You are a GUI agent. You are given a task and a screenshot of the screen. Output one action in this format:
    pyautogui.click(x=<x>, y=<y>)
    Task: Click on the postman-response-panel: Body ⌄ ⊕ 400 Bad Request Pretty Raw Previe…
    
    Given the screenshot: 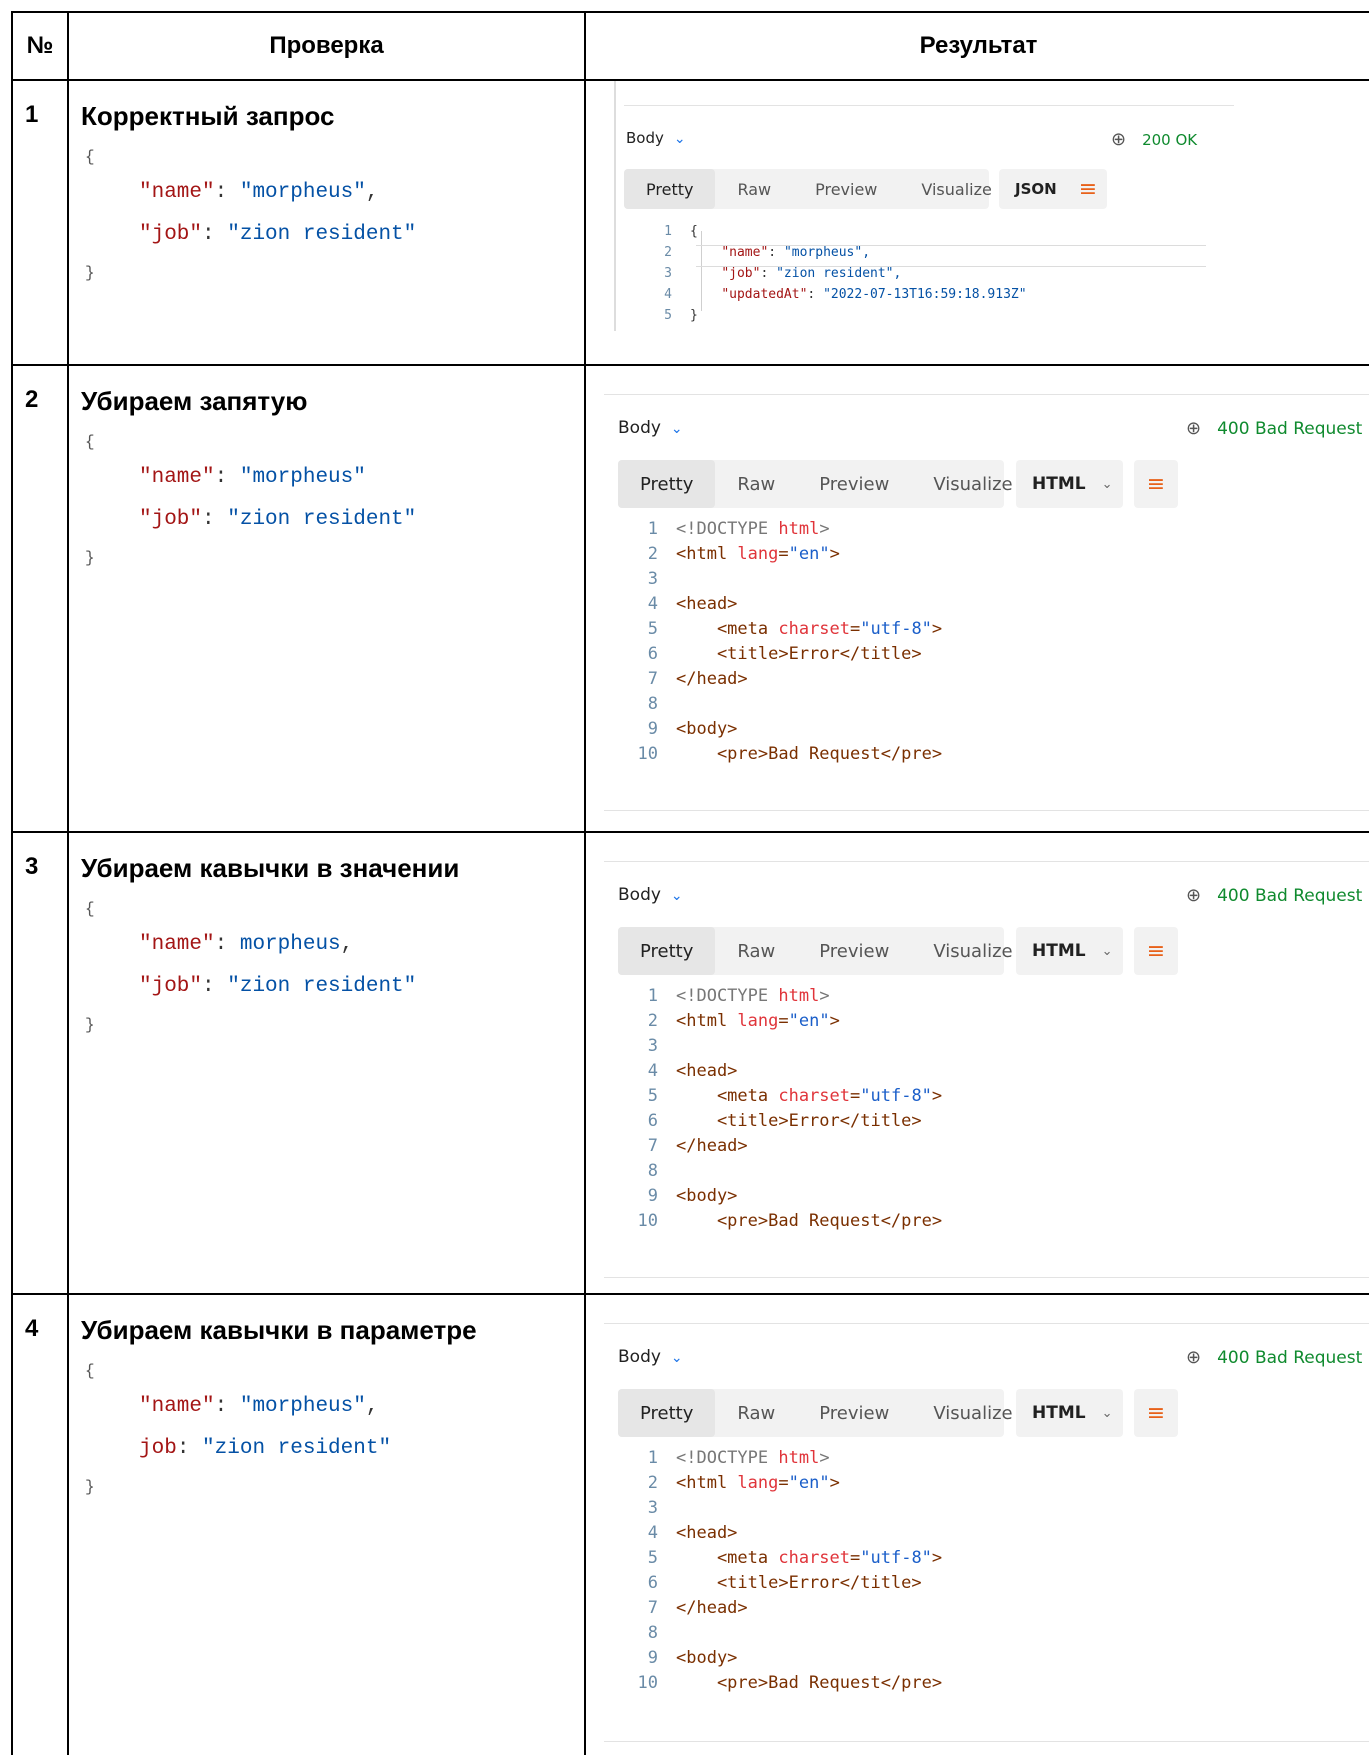 What is the action you would take?
    pyautogui.click(x=977, y=1063)
    